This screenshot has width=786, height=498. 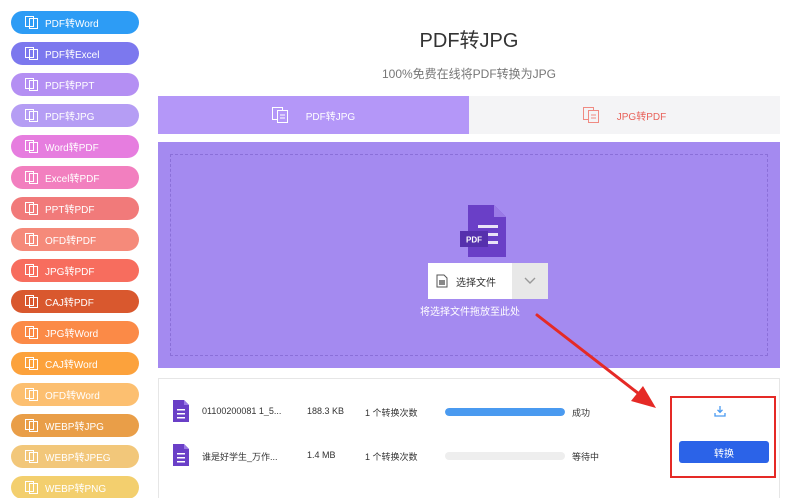 I want to click on sidebar-item-jpg-to-pdf: JPG转PDF, so click(x=75, y=270).